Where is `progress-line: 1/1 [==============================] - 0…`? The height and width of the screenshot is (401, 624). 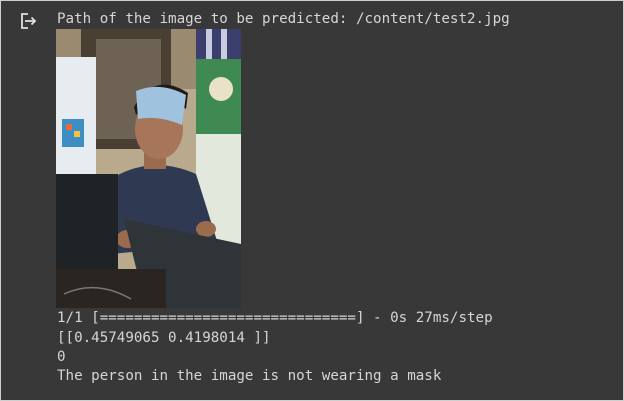 progress-line: 1/1 [==============================] - 0… is located at coordinates (275, 318).